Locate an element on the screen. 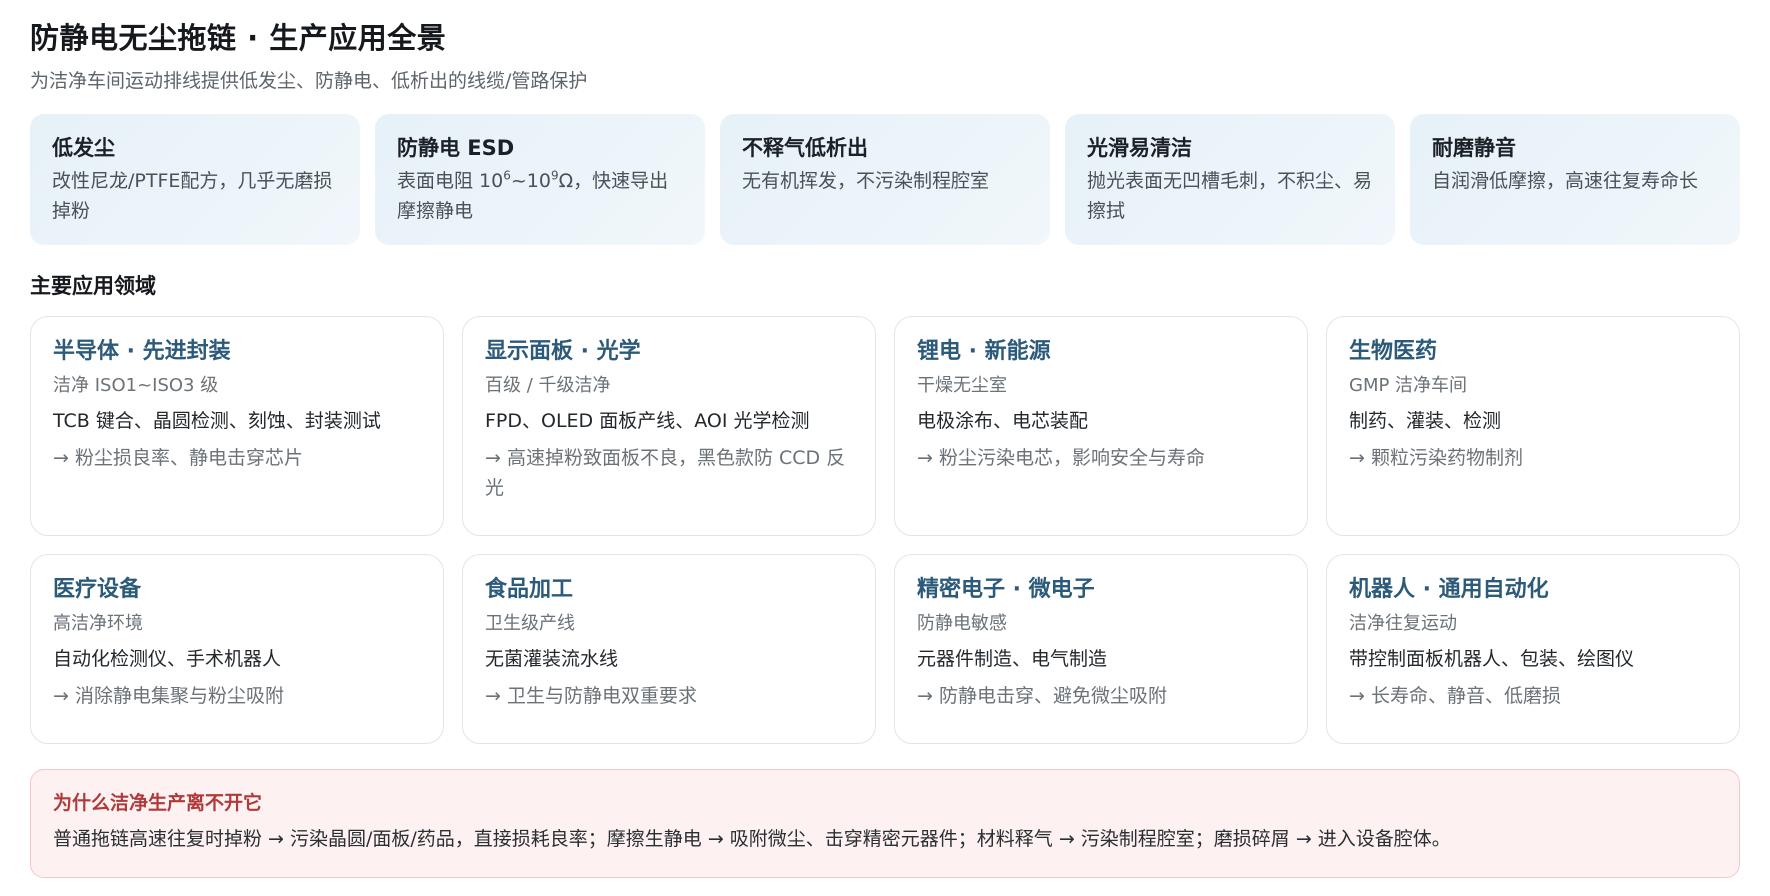 Image resolution: width=1770 pixels, height=896 pixels. card-title: 显示面板 · 光学 is located at coordinates (563, 351).